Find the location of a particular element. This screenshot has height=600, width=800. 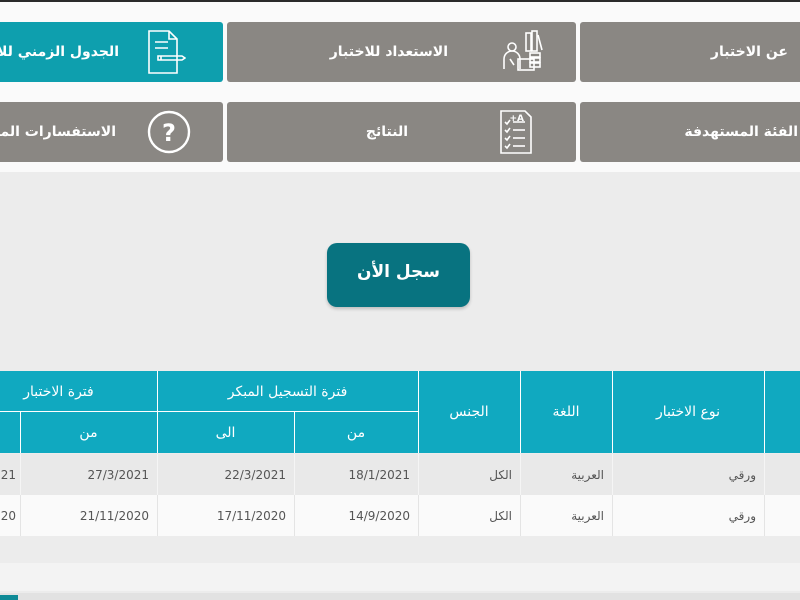

cell-test-to: 20 is located at coordinates (8, 515).